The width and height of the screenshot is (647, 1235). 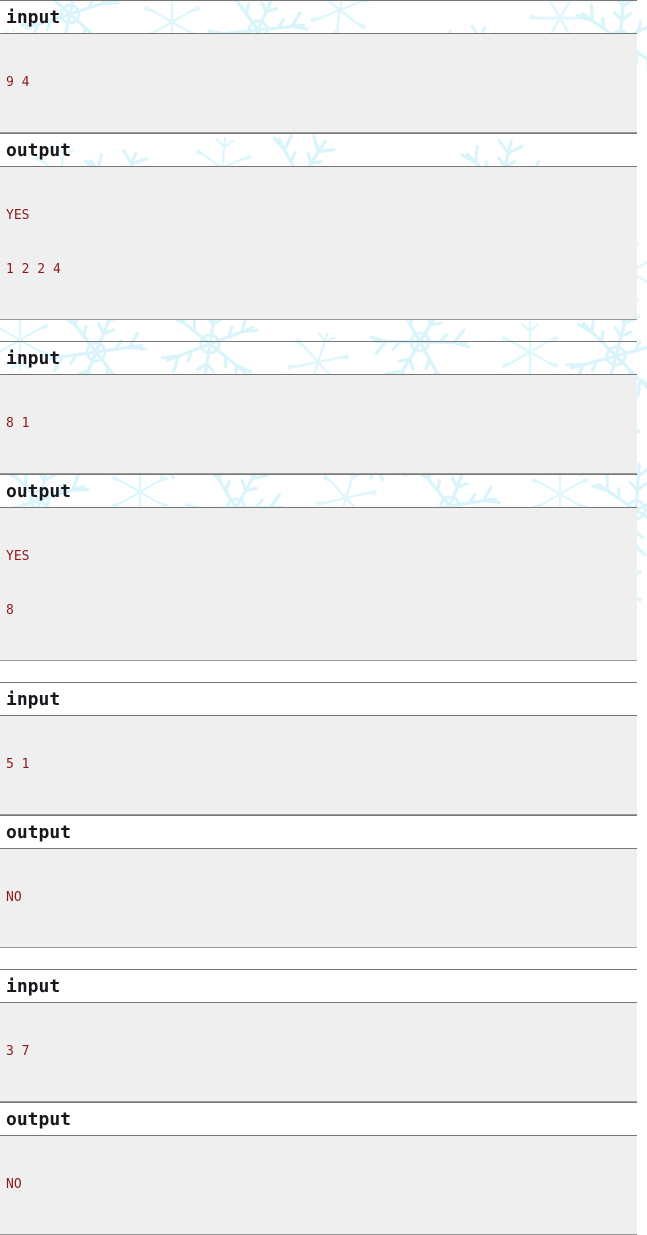 What do you see at coordinates (318, 584) in the screenshot?
I see `output-data: YES 8` at bounding box center [318, 584].